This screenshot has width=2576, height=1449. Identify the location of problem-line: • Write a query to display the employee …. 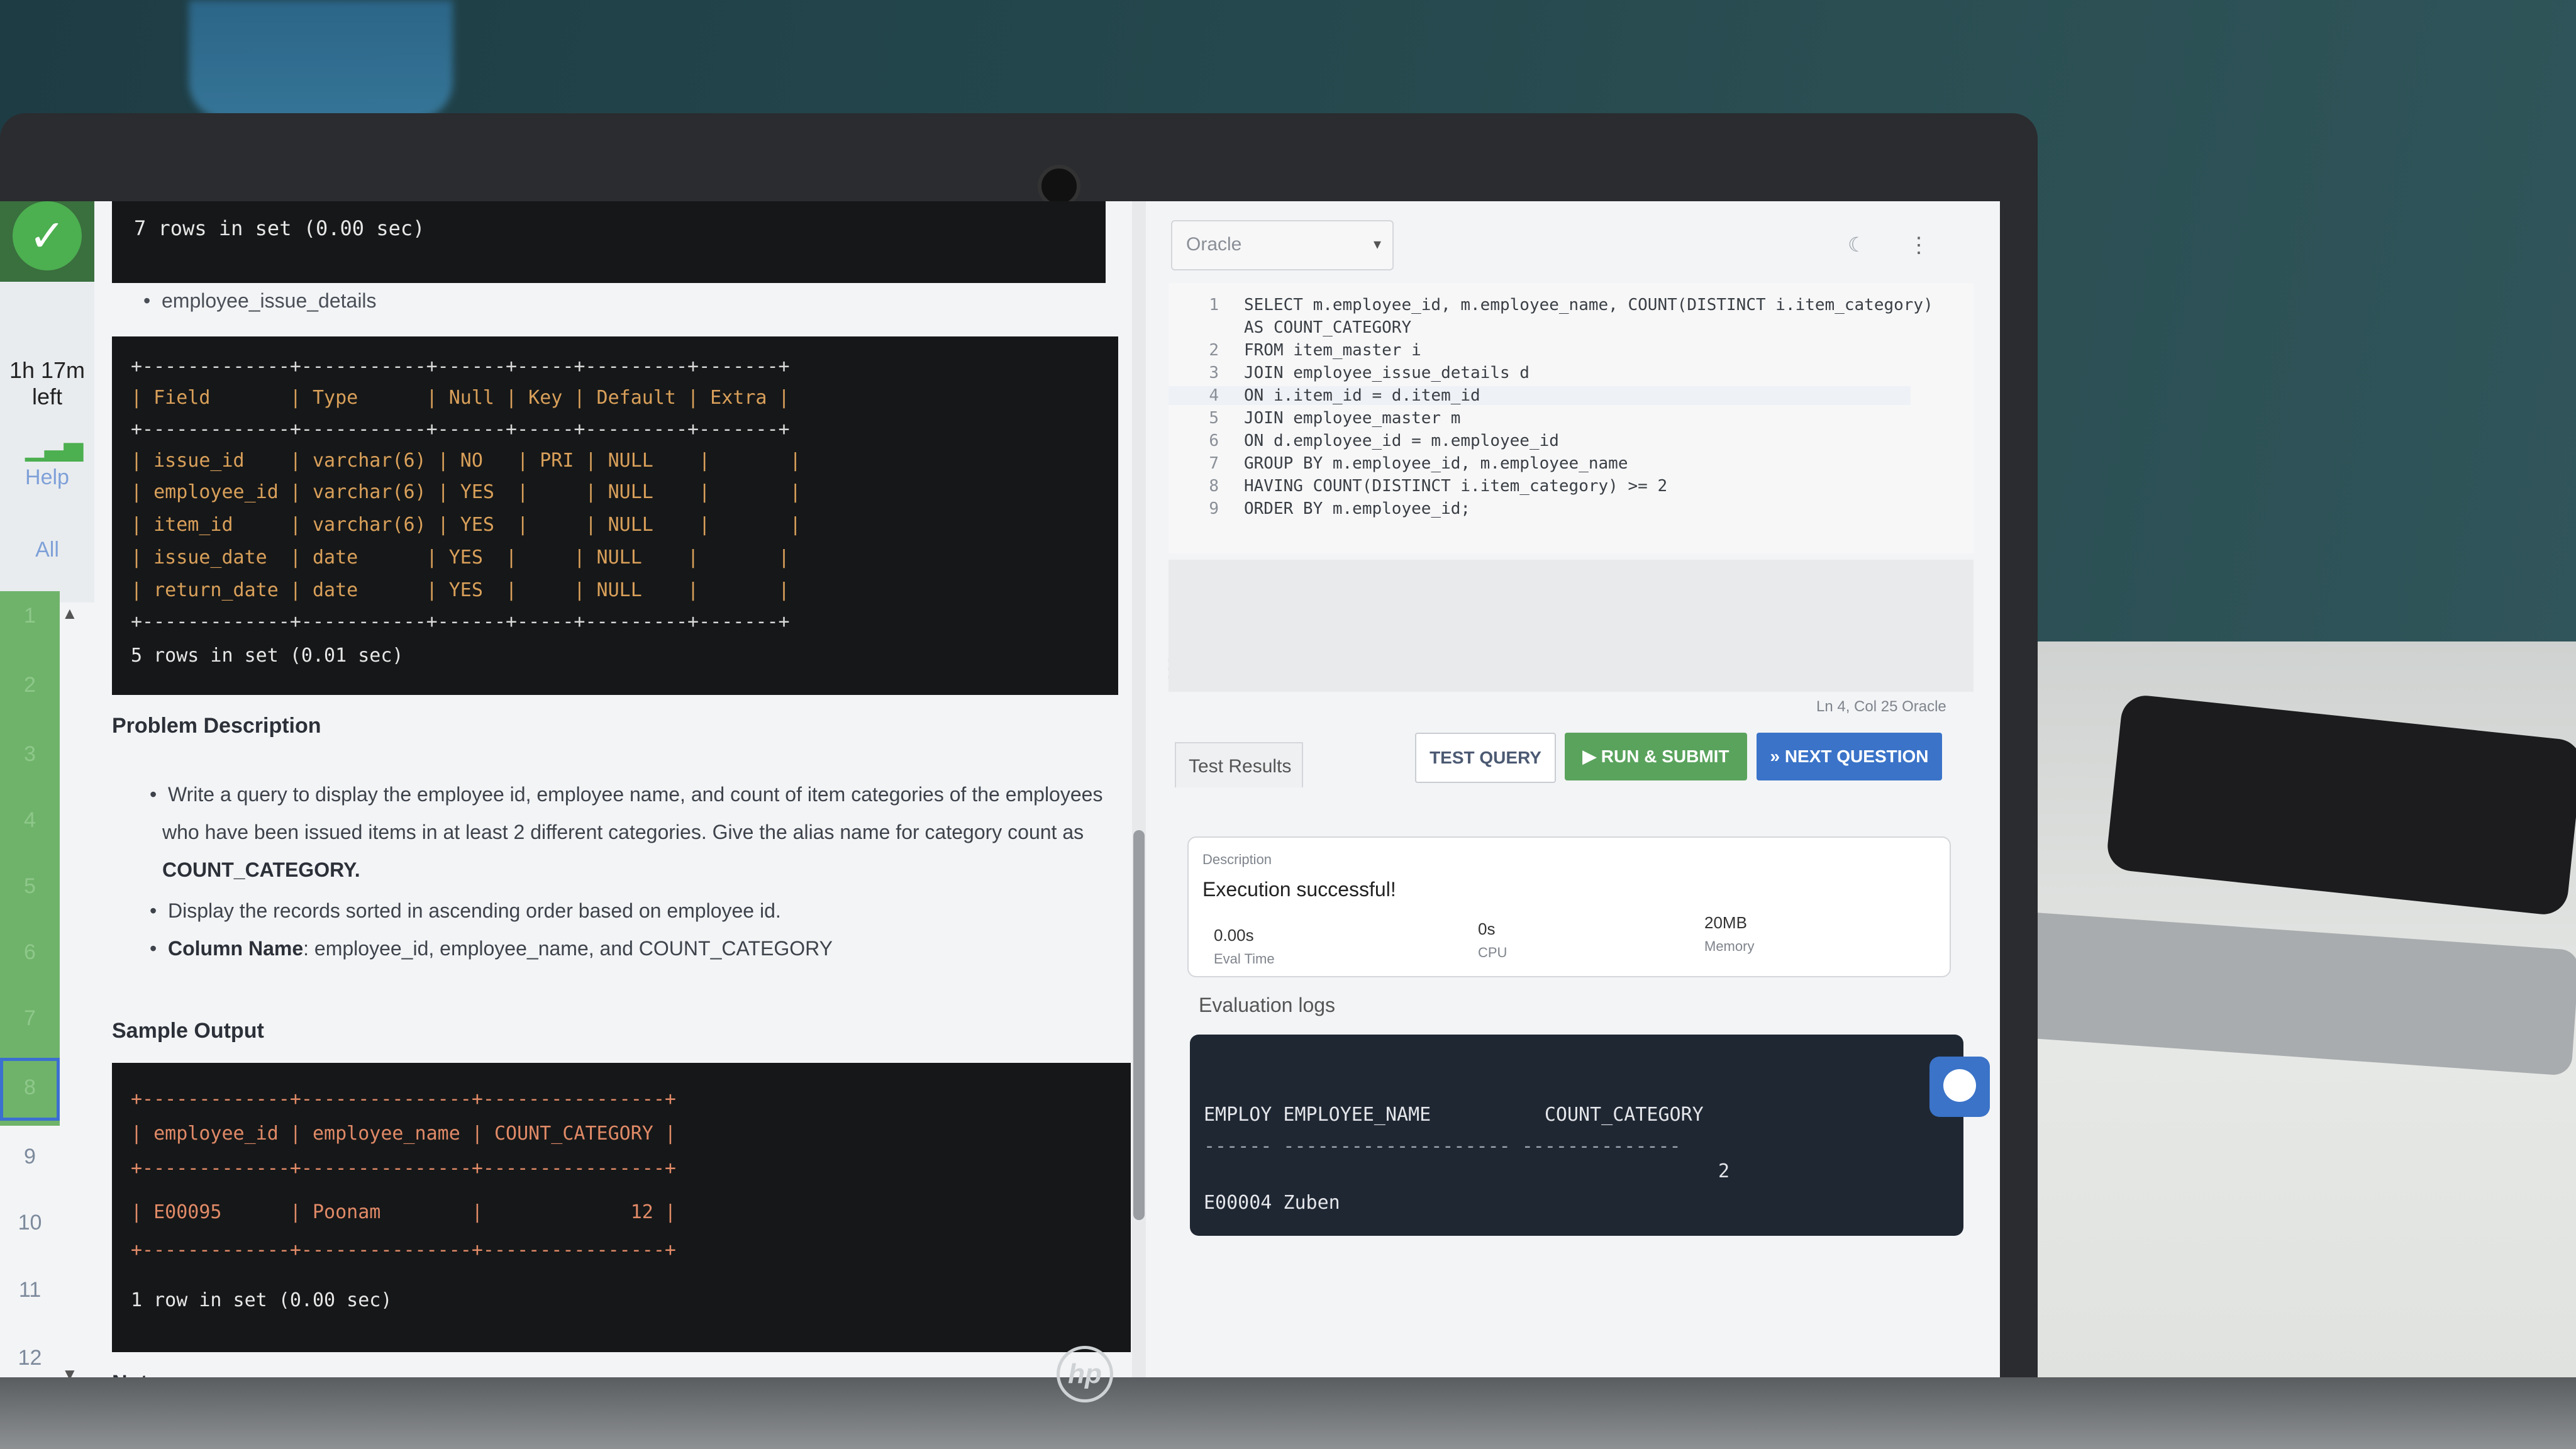
(626, 794).